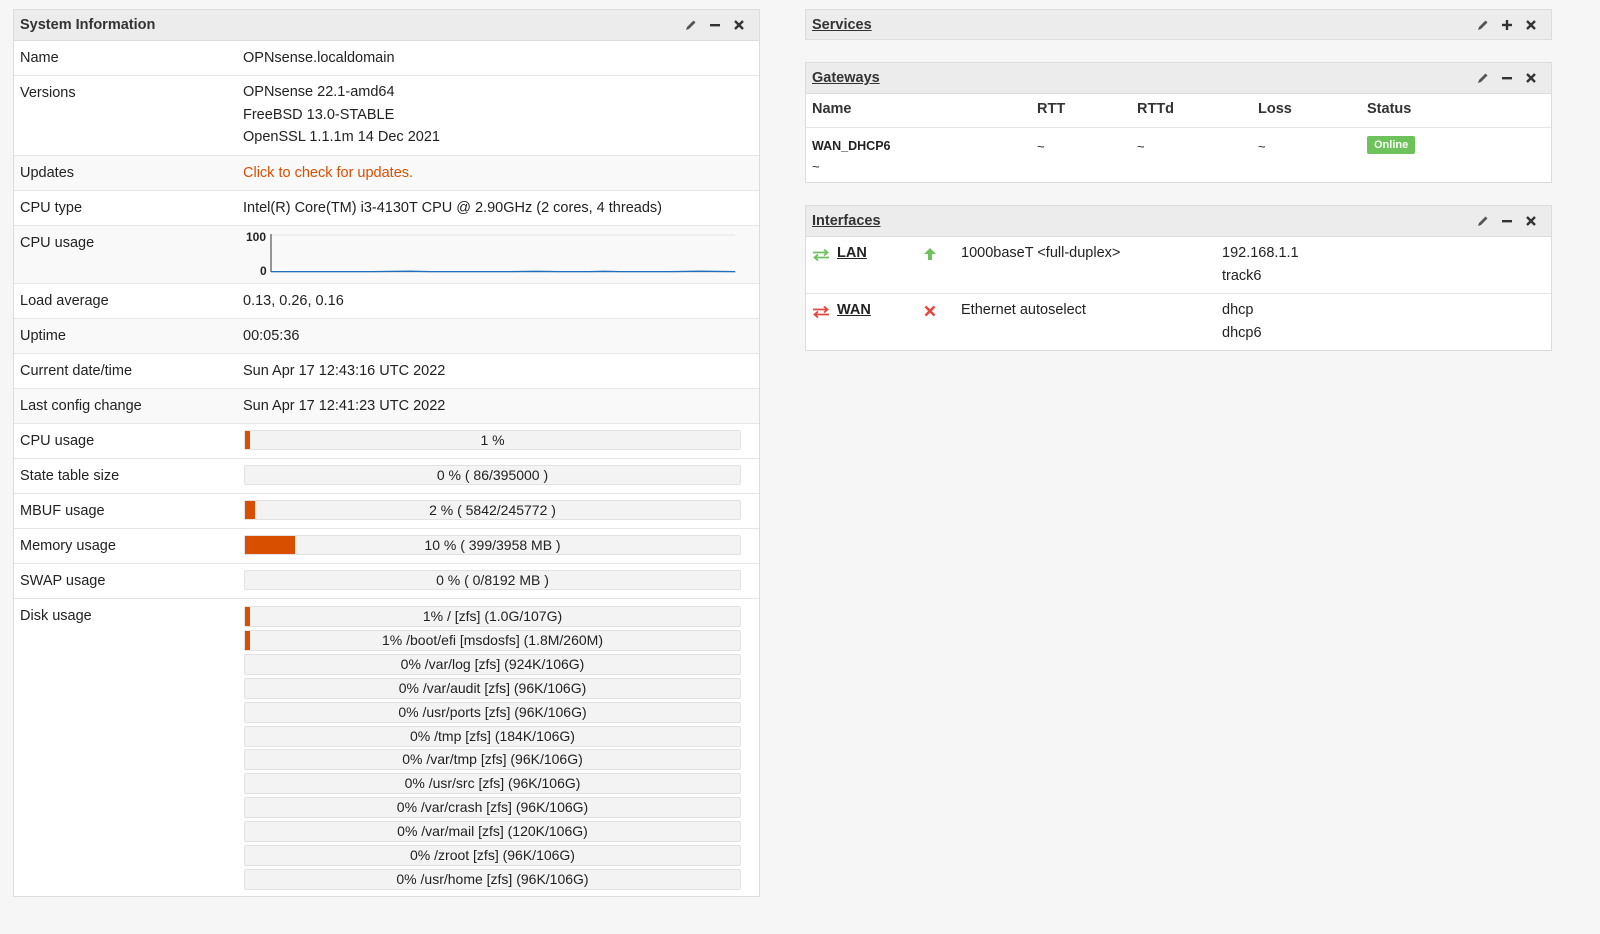  What do you see at coordinates (1262, 146) in the screenshot?
I see `gateway-loss: ~` at bounding box center [1262, 146].